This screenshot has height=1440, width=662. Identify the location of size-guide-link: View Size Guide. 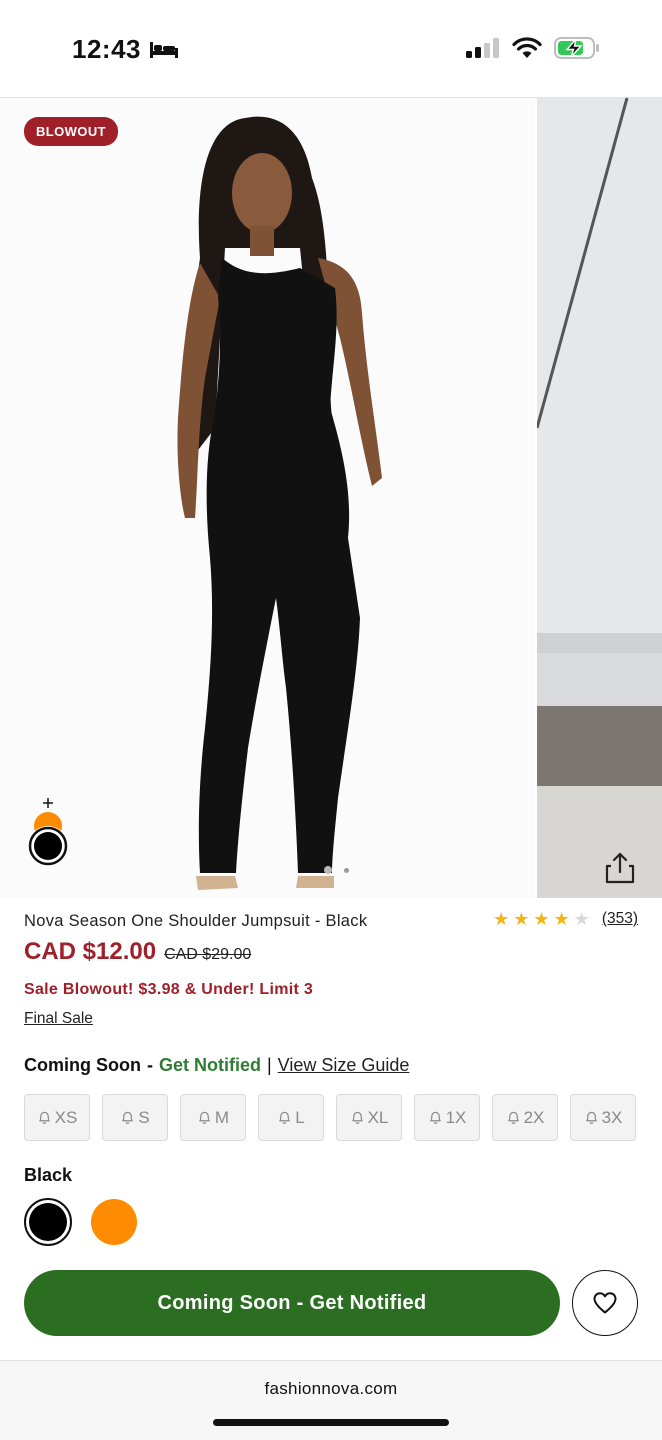
(344, 1065).